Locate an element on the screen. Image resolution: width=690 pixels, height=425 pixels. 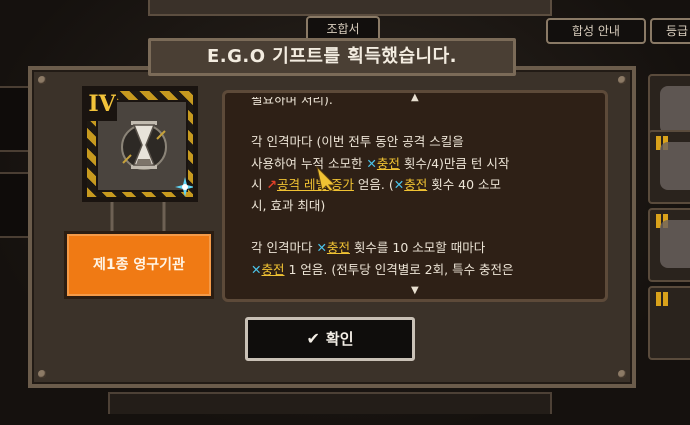
description-line: 각 인격마다 (이번 전투 동안 공격 스킬을 is located at coordinates (357, 142).